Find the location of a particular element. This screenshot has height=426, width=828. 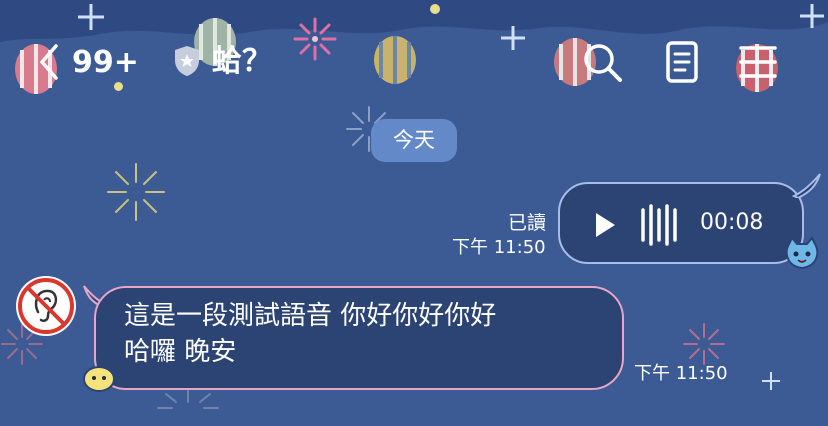

voice-duration: 00:08 is located at coordinates (732, 222).